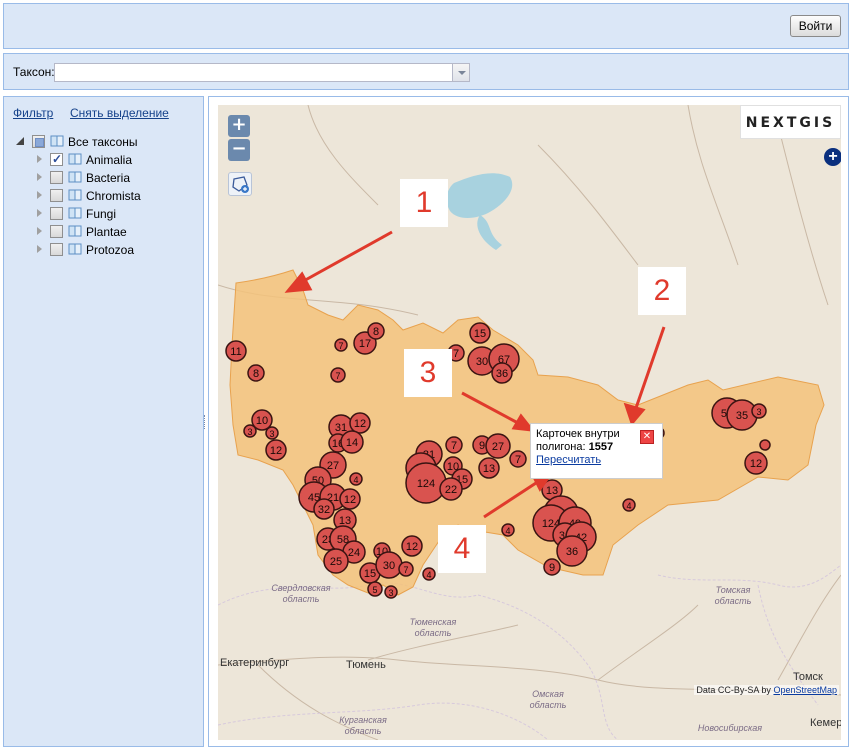 The image size is (851, 751). I want to click on close-icon: ✕, so click(647, 437).